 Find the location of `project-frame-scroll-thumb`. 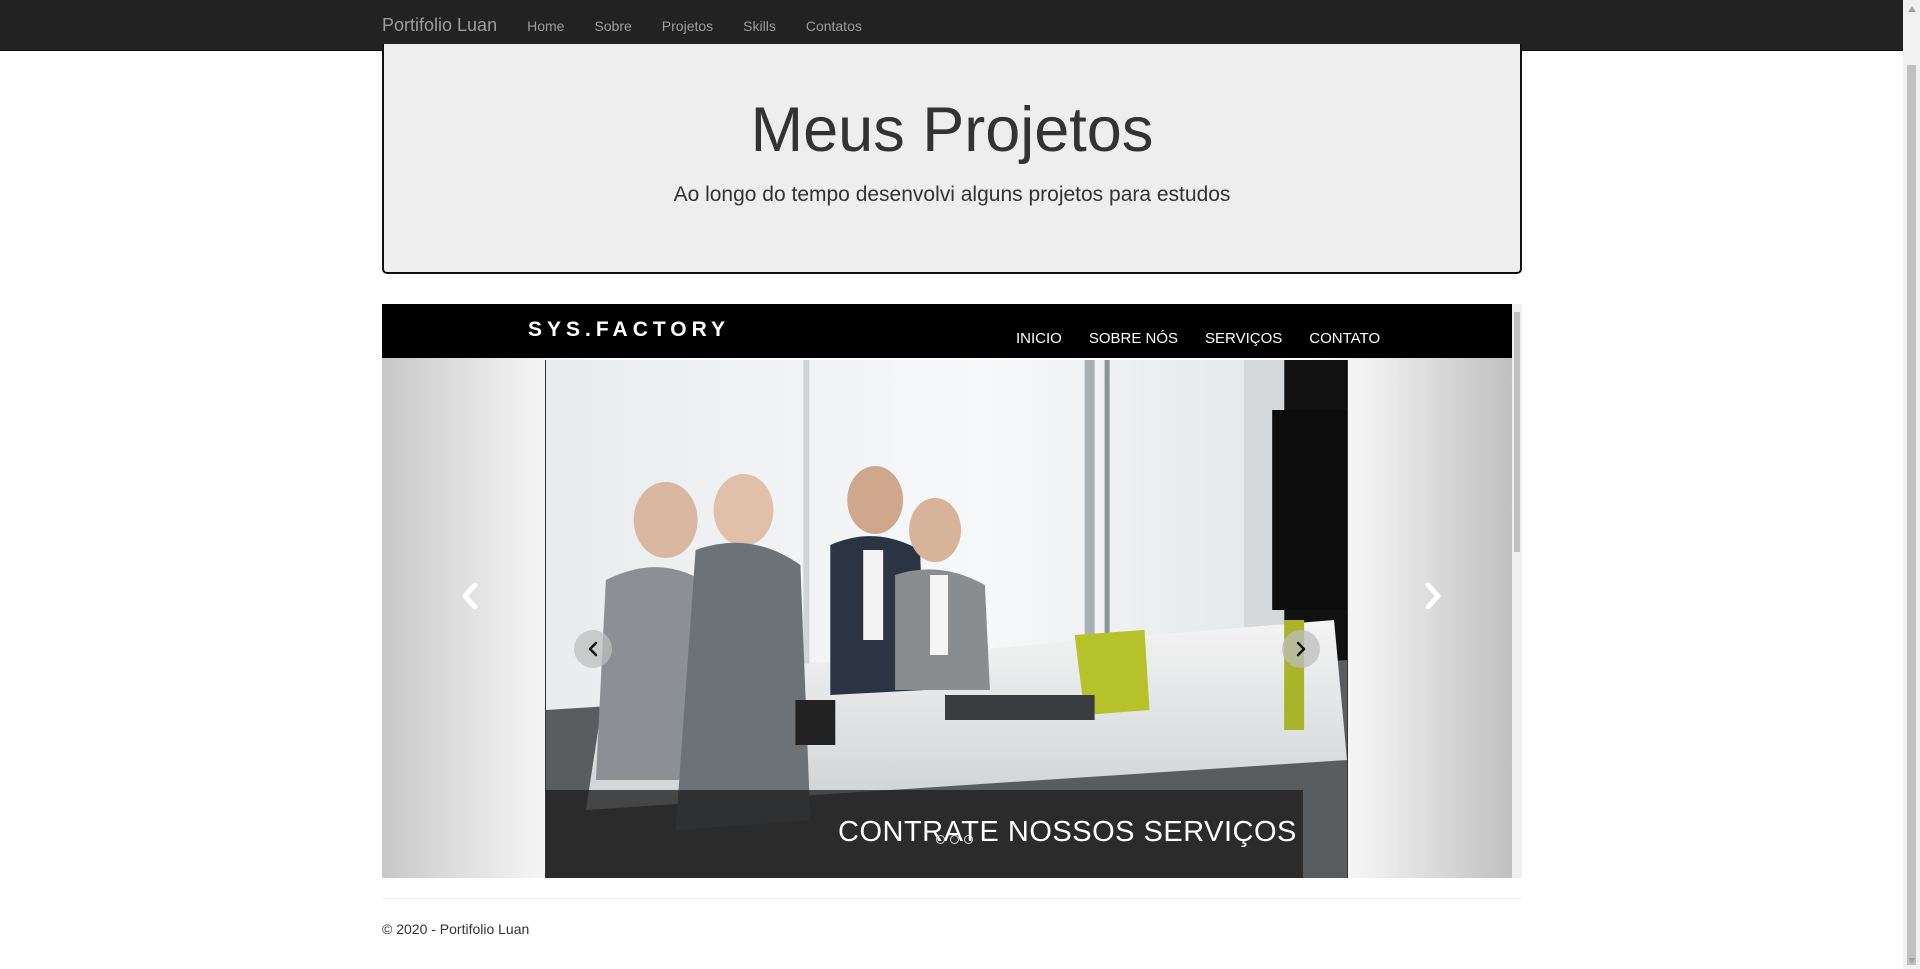

project-frame-scroll-thumb is located at coordinates (1517, 432).